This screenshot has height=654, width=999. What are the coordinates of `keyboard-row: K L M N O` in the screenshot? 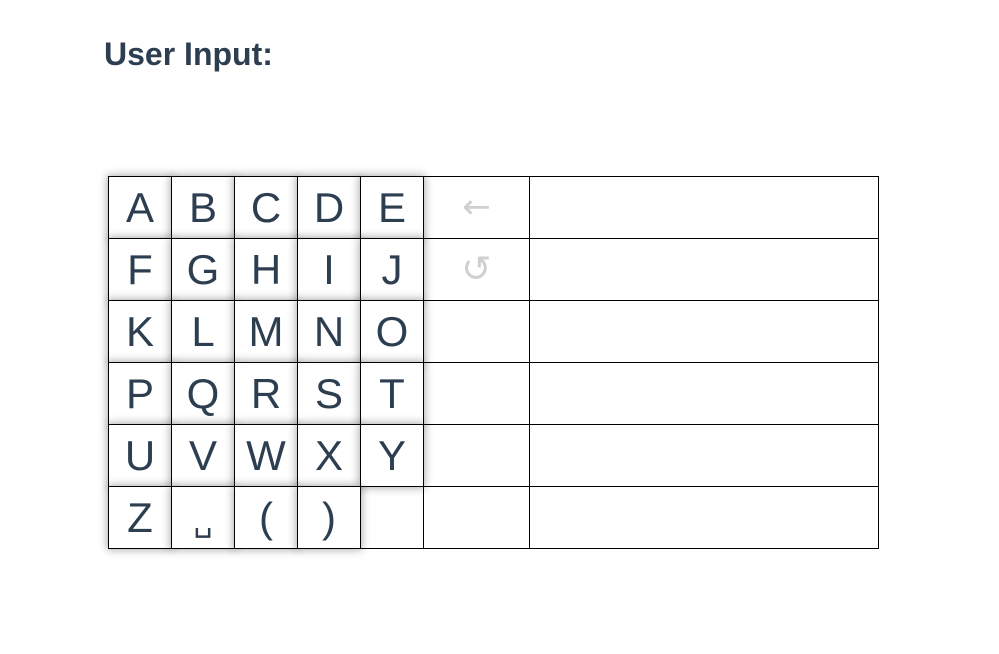 It's located at (493, 331).